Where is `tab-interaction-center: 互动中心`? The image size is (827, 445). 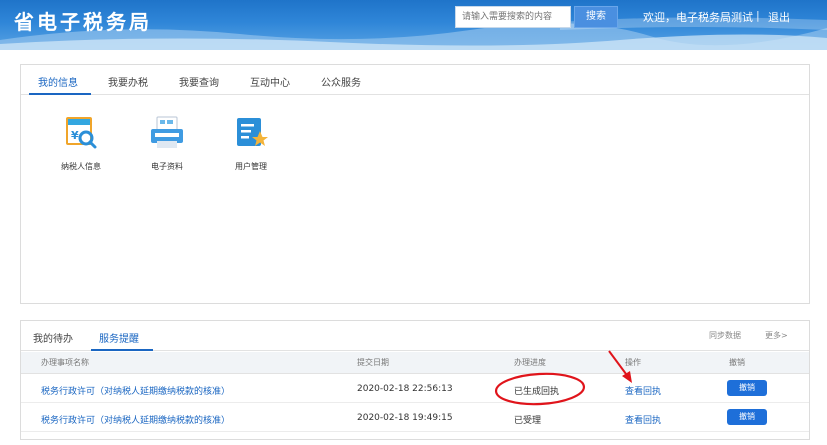
tab-interaction-center: 互动中心 is located at coordinates (270, 81).